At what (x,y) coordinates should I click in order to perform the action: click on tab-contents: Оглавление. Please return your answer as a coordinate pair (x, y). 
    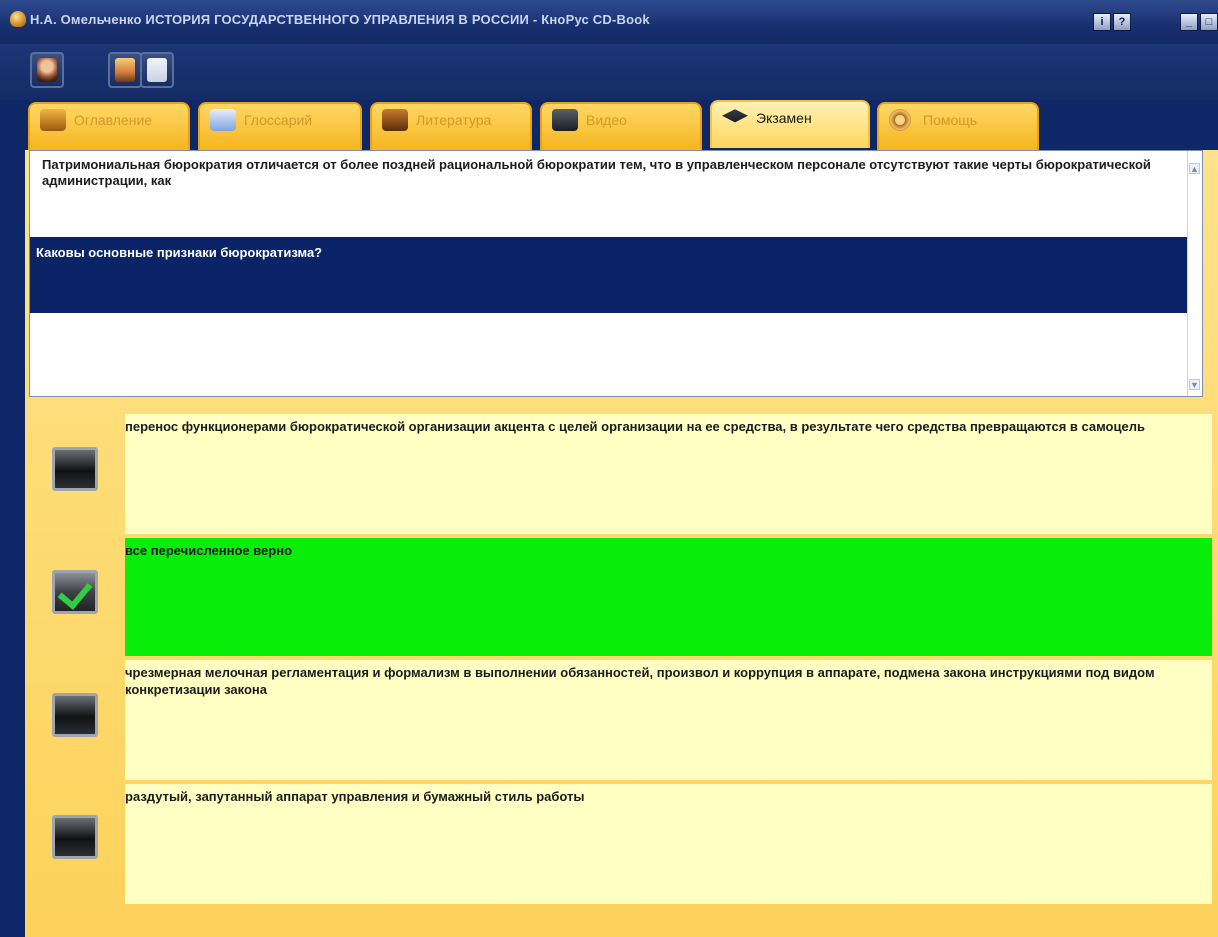
    Looking at the image, I should click on (109, 126).